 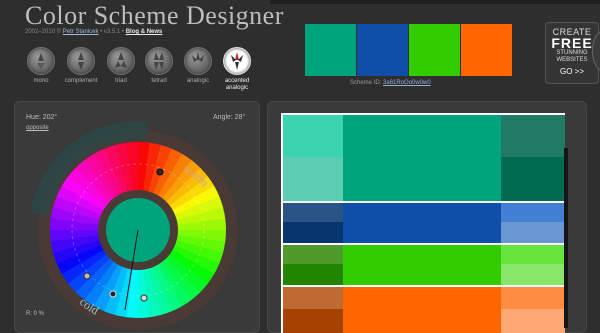 What do you see at coordinates (330, 50) in the screenshot?
I see `swatch-primary` at bounding box center [330, 50].